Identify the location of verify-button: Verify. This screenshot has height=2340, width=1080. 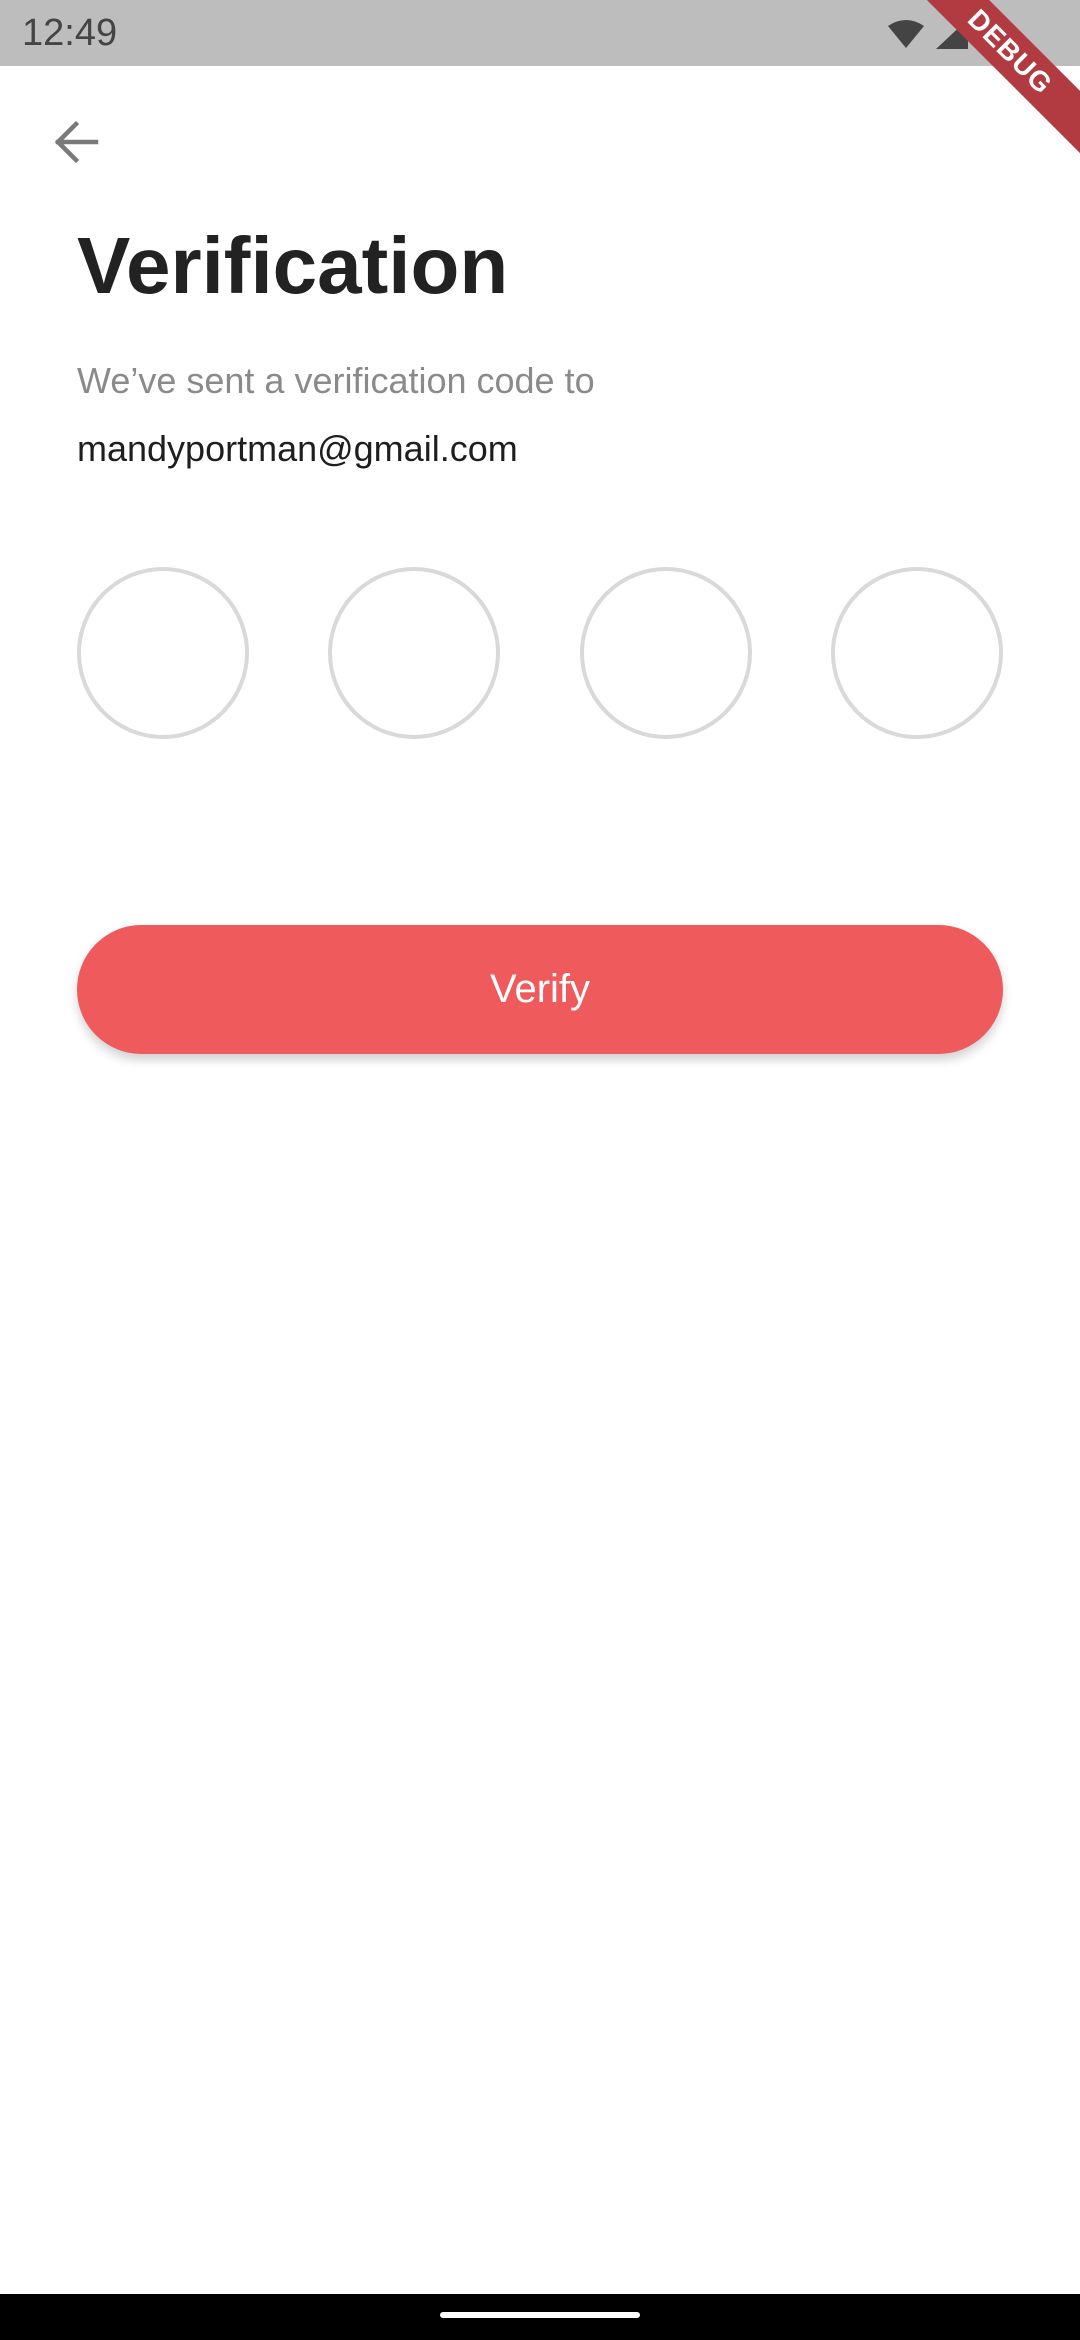
(540, 989).